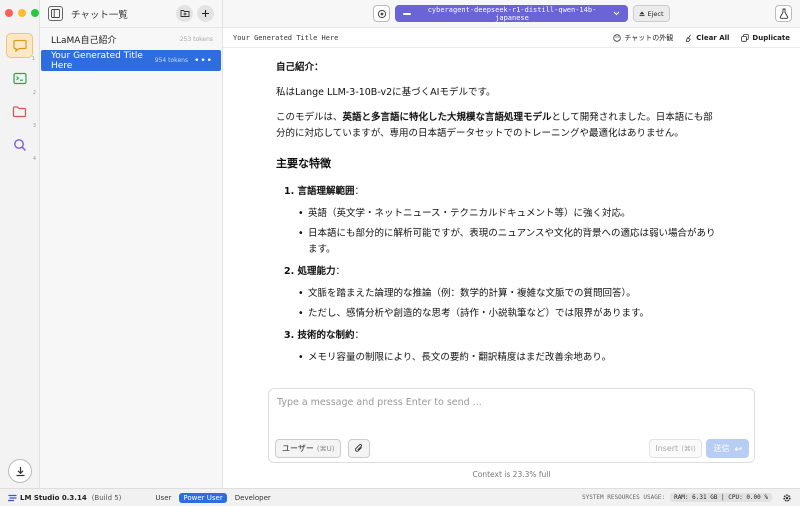  I want to click on system-resources-values: RAM: 6.31 GB | CPU: 0.00 %, so click(721, 497).